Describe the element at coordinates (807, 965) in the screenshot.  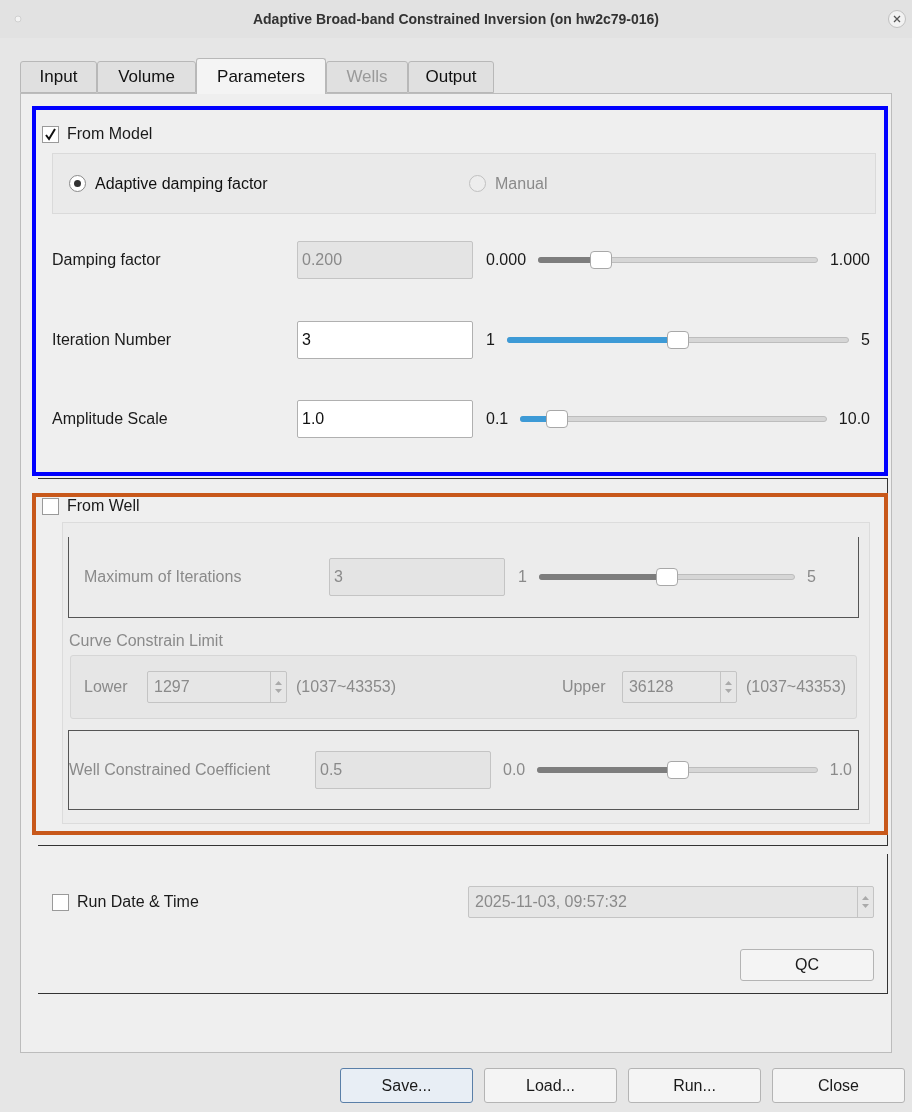
I see `qc-button: QC` at that location.